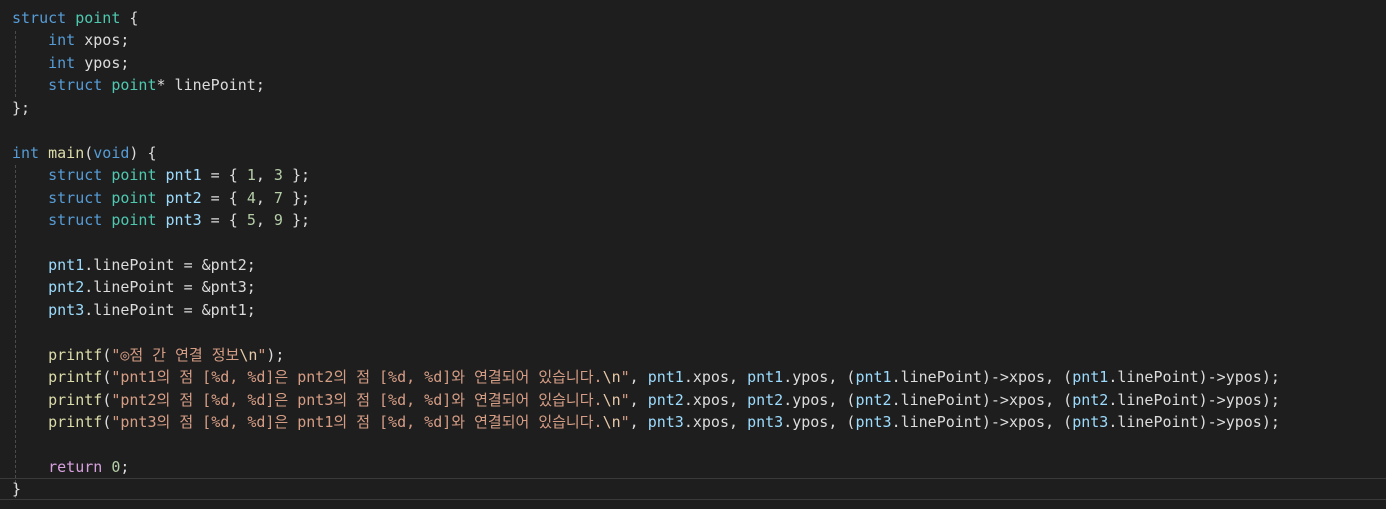  I want to click on code-token-text: .linePoint = &pnt3;, so click(170, 287).